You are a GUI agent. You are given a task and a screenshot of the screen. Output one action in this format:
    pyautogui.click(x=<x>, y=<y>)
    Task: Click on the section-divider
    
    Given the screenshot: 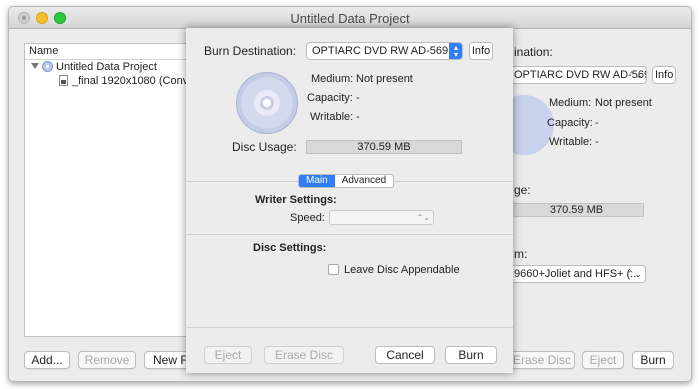 What is the action you would take?
    pyautogui.click(x=349, y=234)
    